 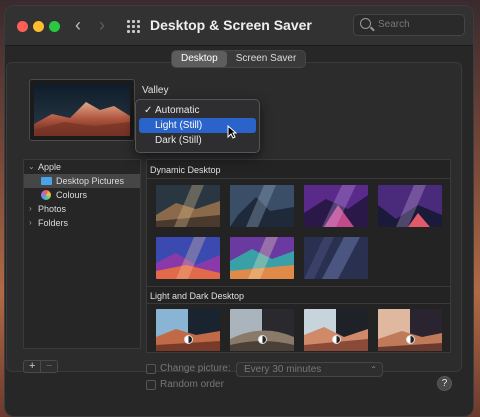 I want to click on change-interval-select: Every 30 minutes ⌃, so click(x=309, y=369).